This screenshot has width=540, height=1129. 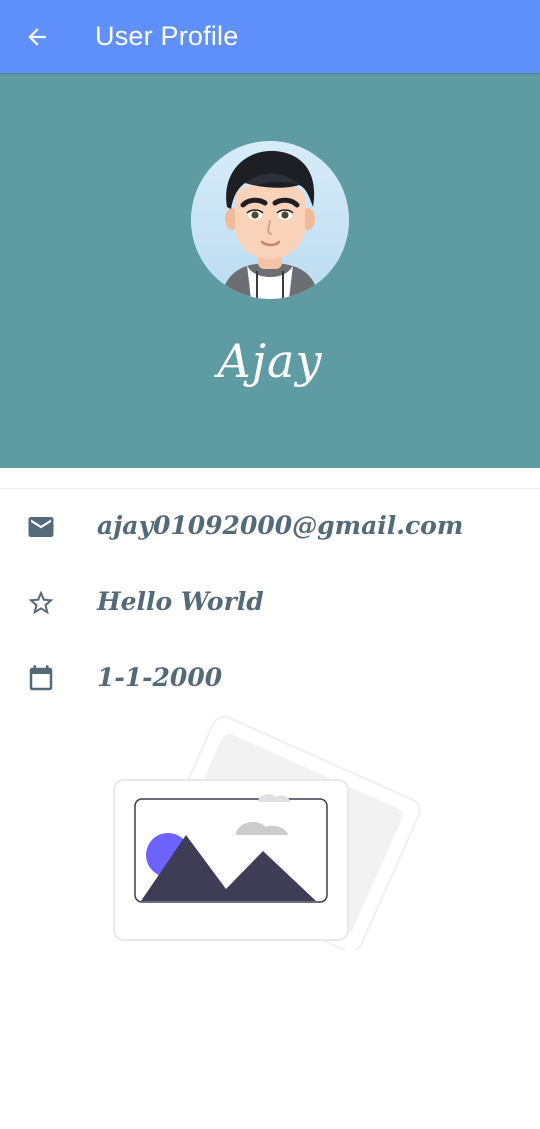 What do you see at coordinates (270, 603) in the screenshot?
I see `status-row: Hello World` at bounding box center [270, 603].